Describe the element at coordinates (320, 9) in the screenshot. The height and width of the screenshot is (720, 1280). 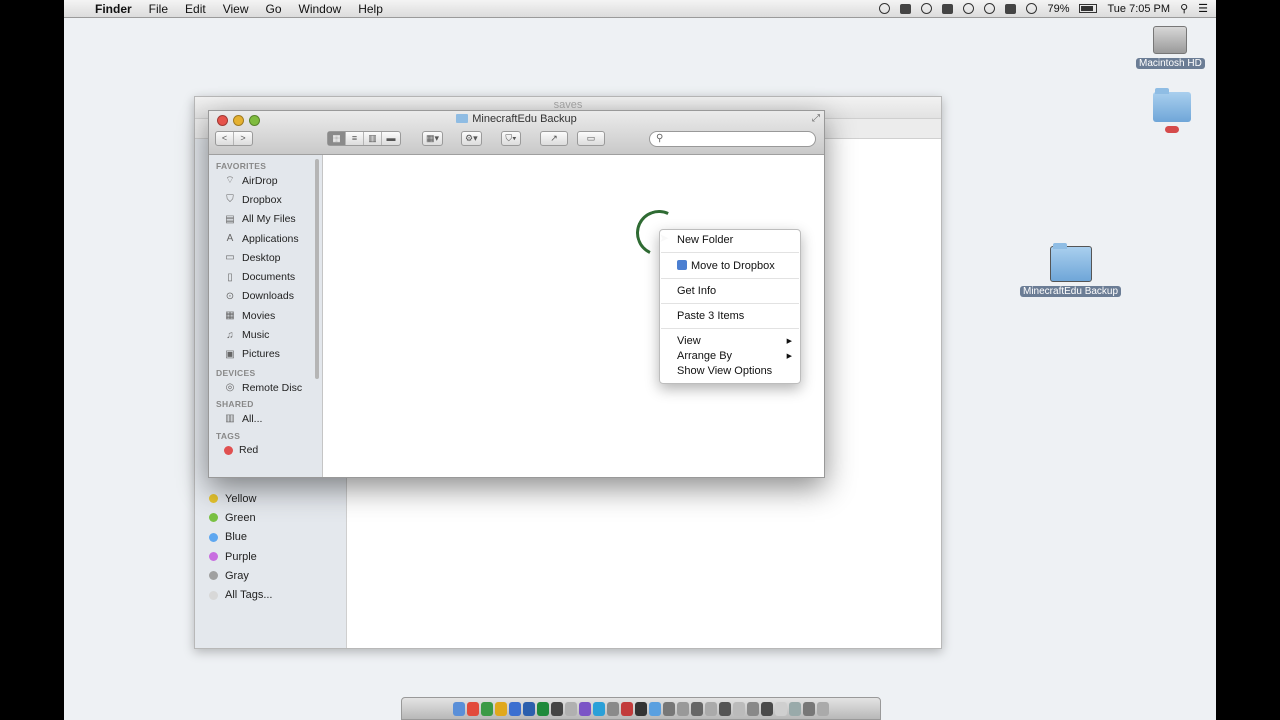
I see `menu-window: Window` at that location.